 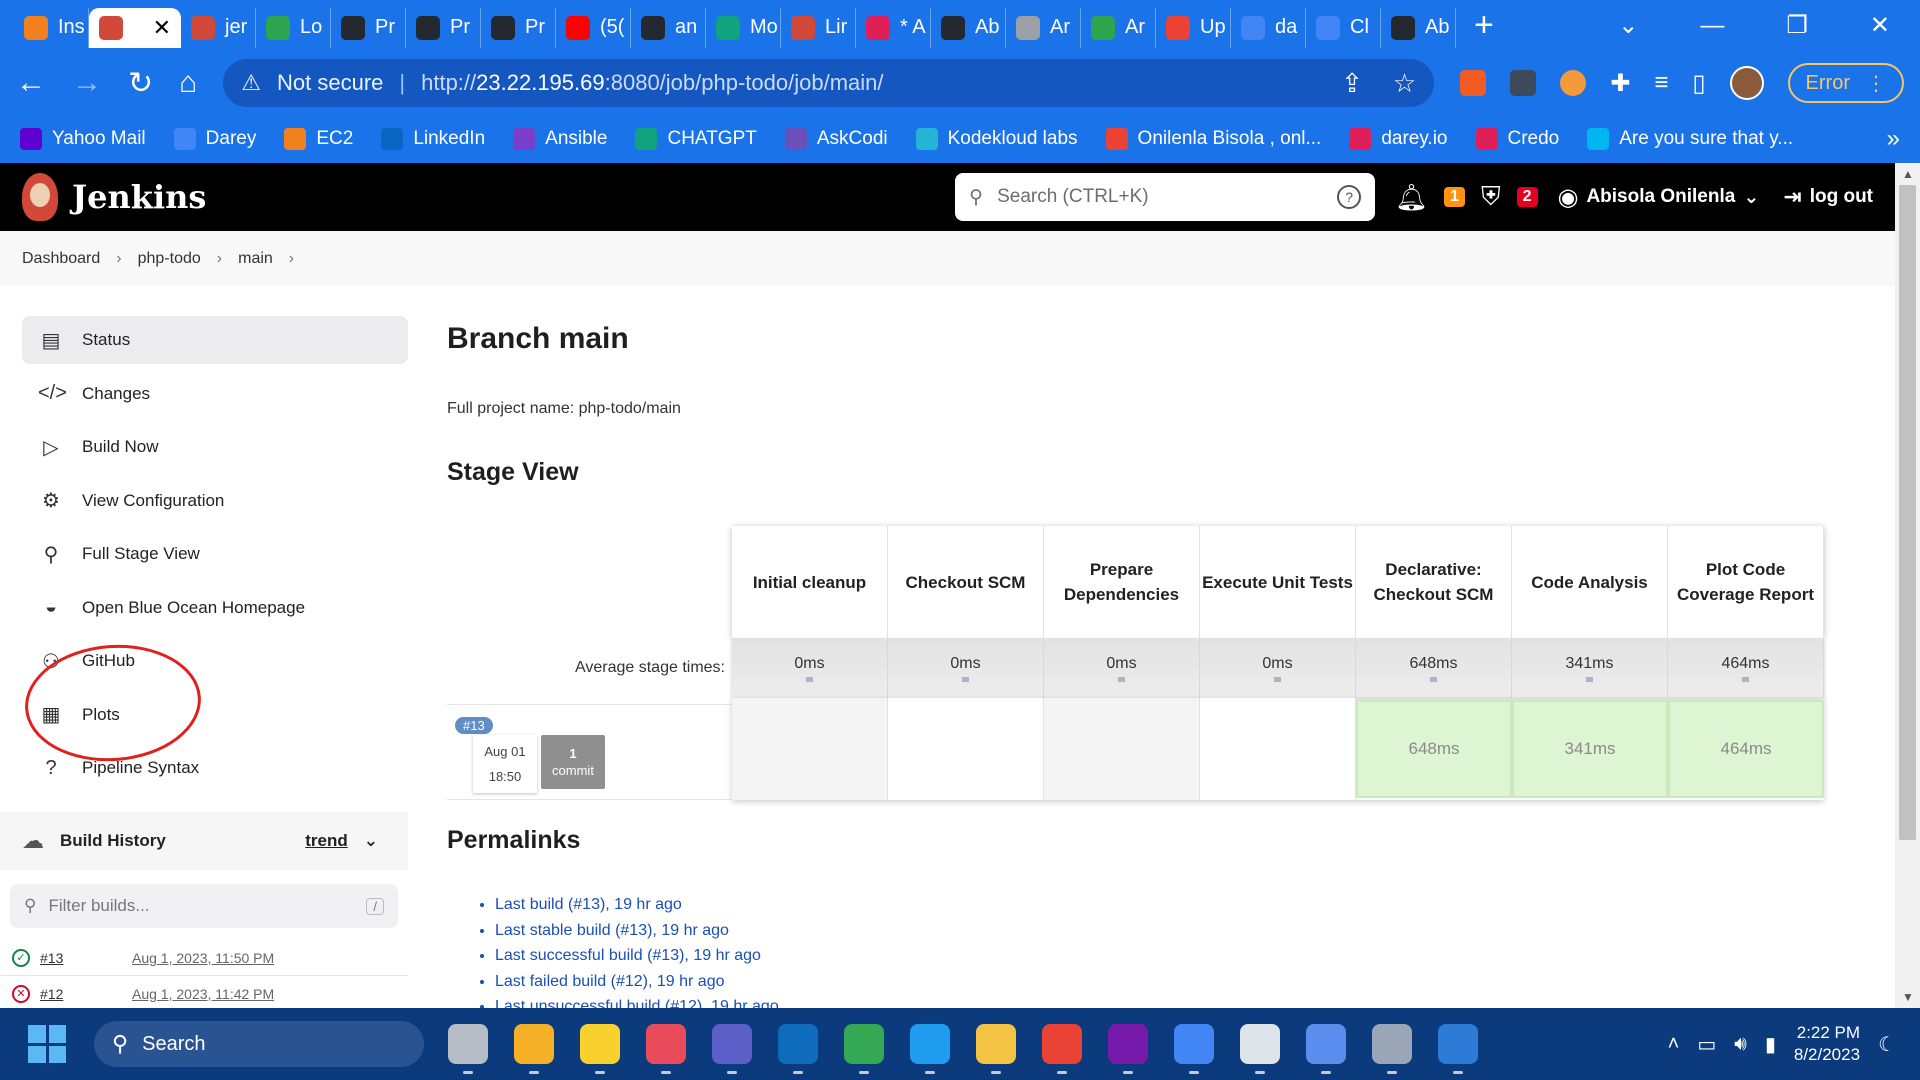 I want to click on page-scrollbar: ▲ ▼, so click(x=1907, y=585).